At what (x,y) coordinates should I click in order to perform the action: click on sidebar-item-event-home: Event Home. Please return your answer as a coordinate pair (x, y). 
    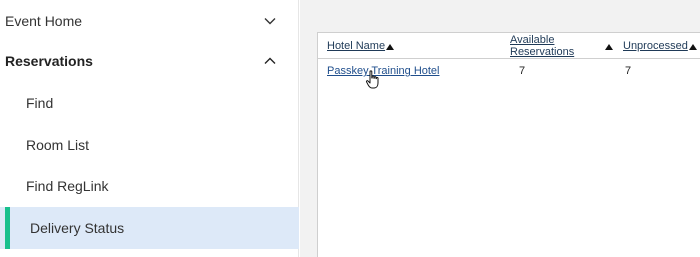
    Looking at the image, I should click on (149, 21).